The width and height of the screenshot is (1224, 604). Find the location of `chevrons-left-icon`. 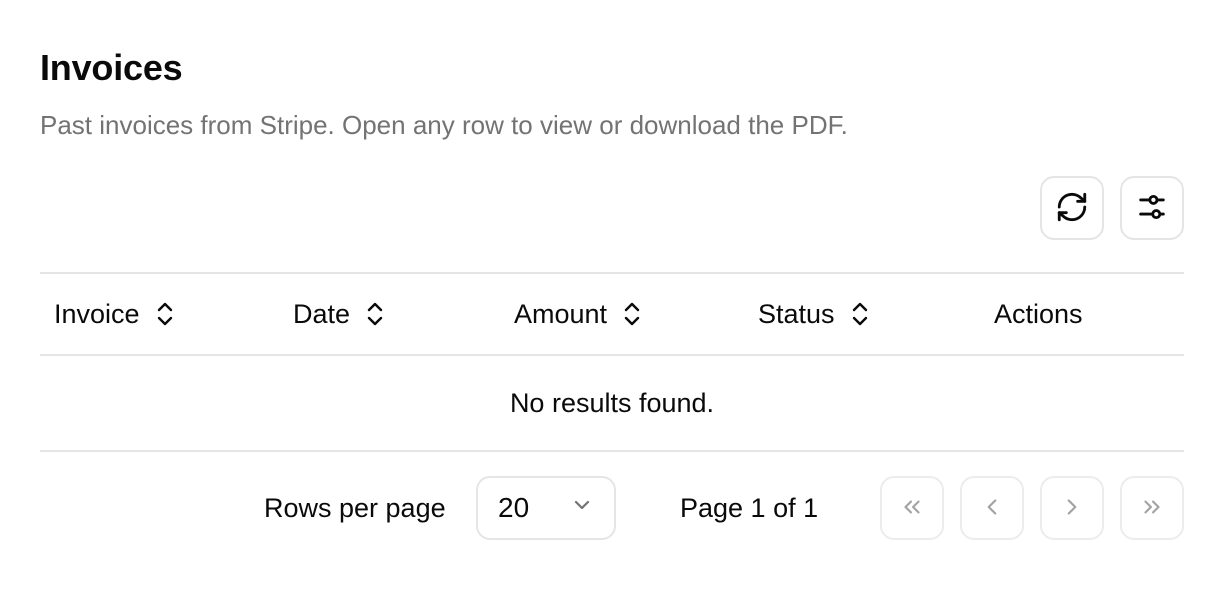

chevrons-left-icon is located at coordinates (912, 508).